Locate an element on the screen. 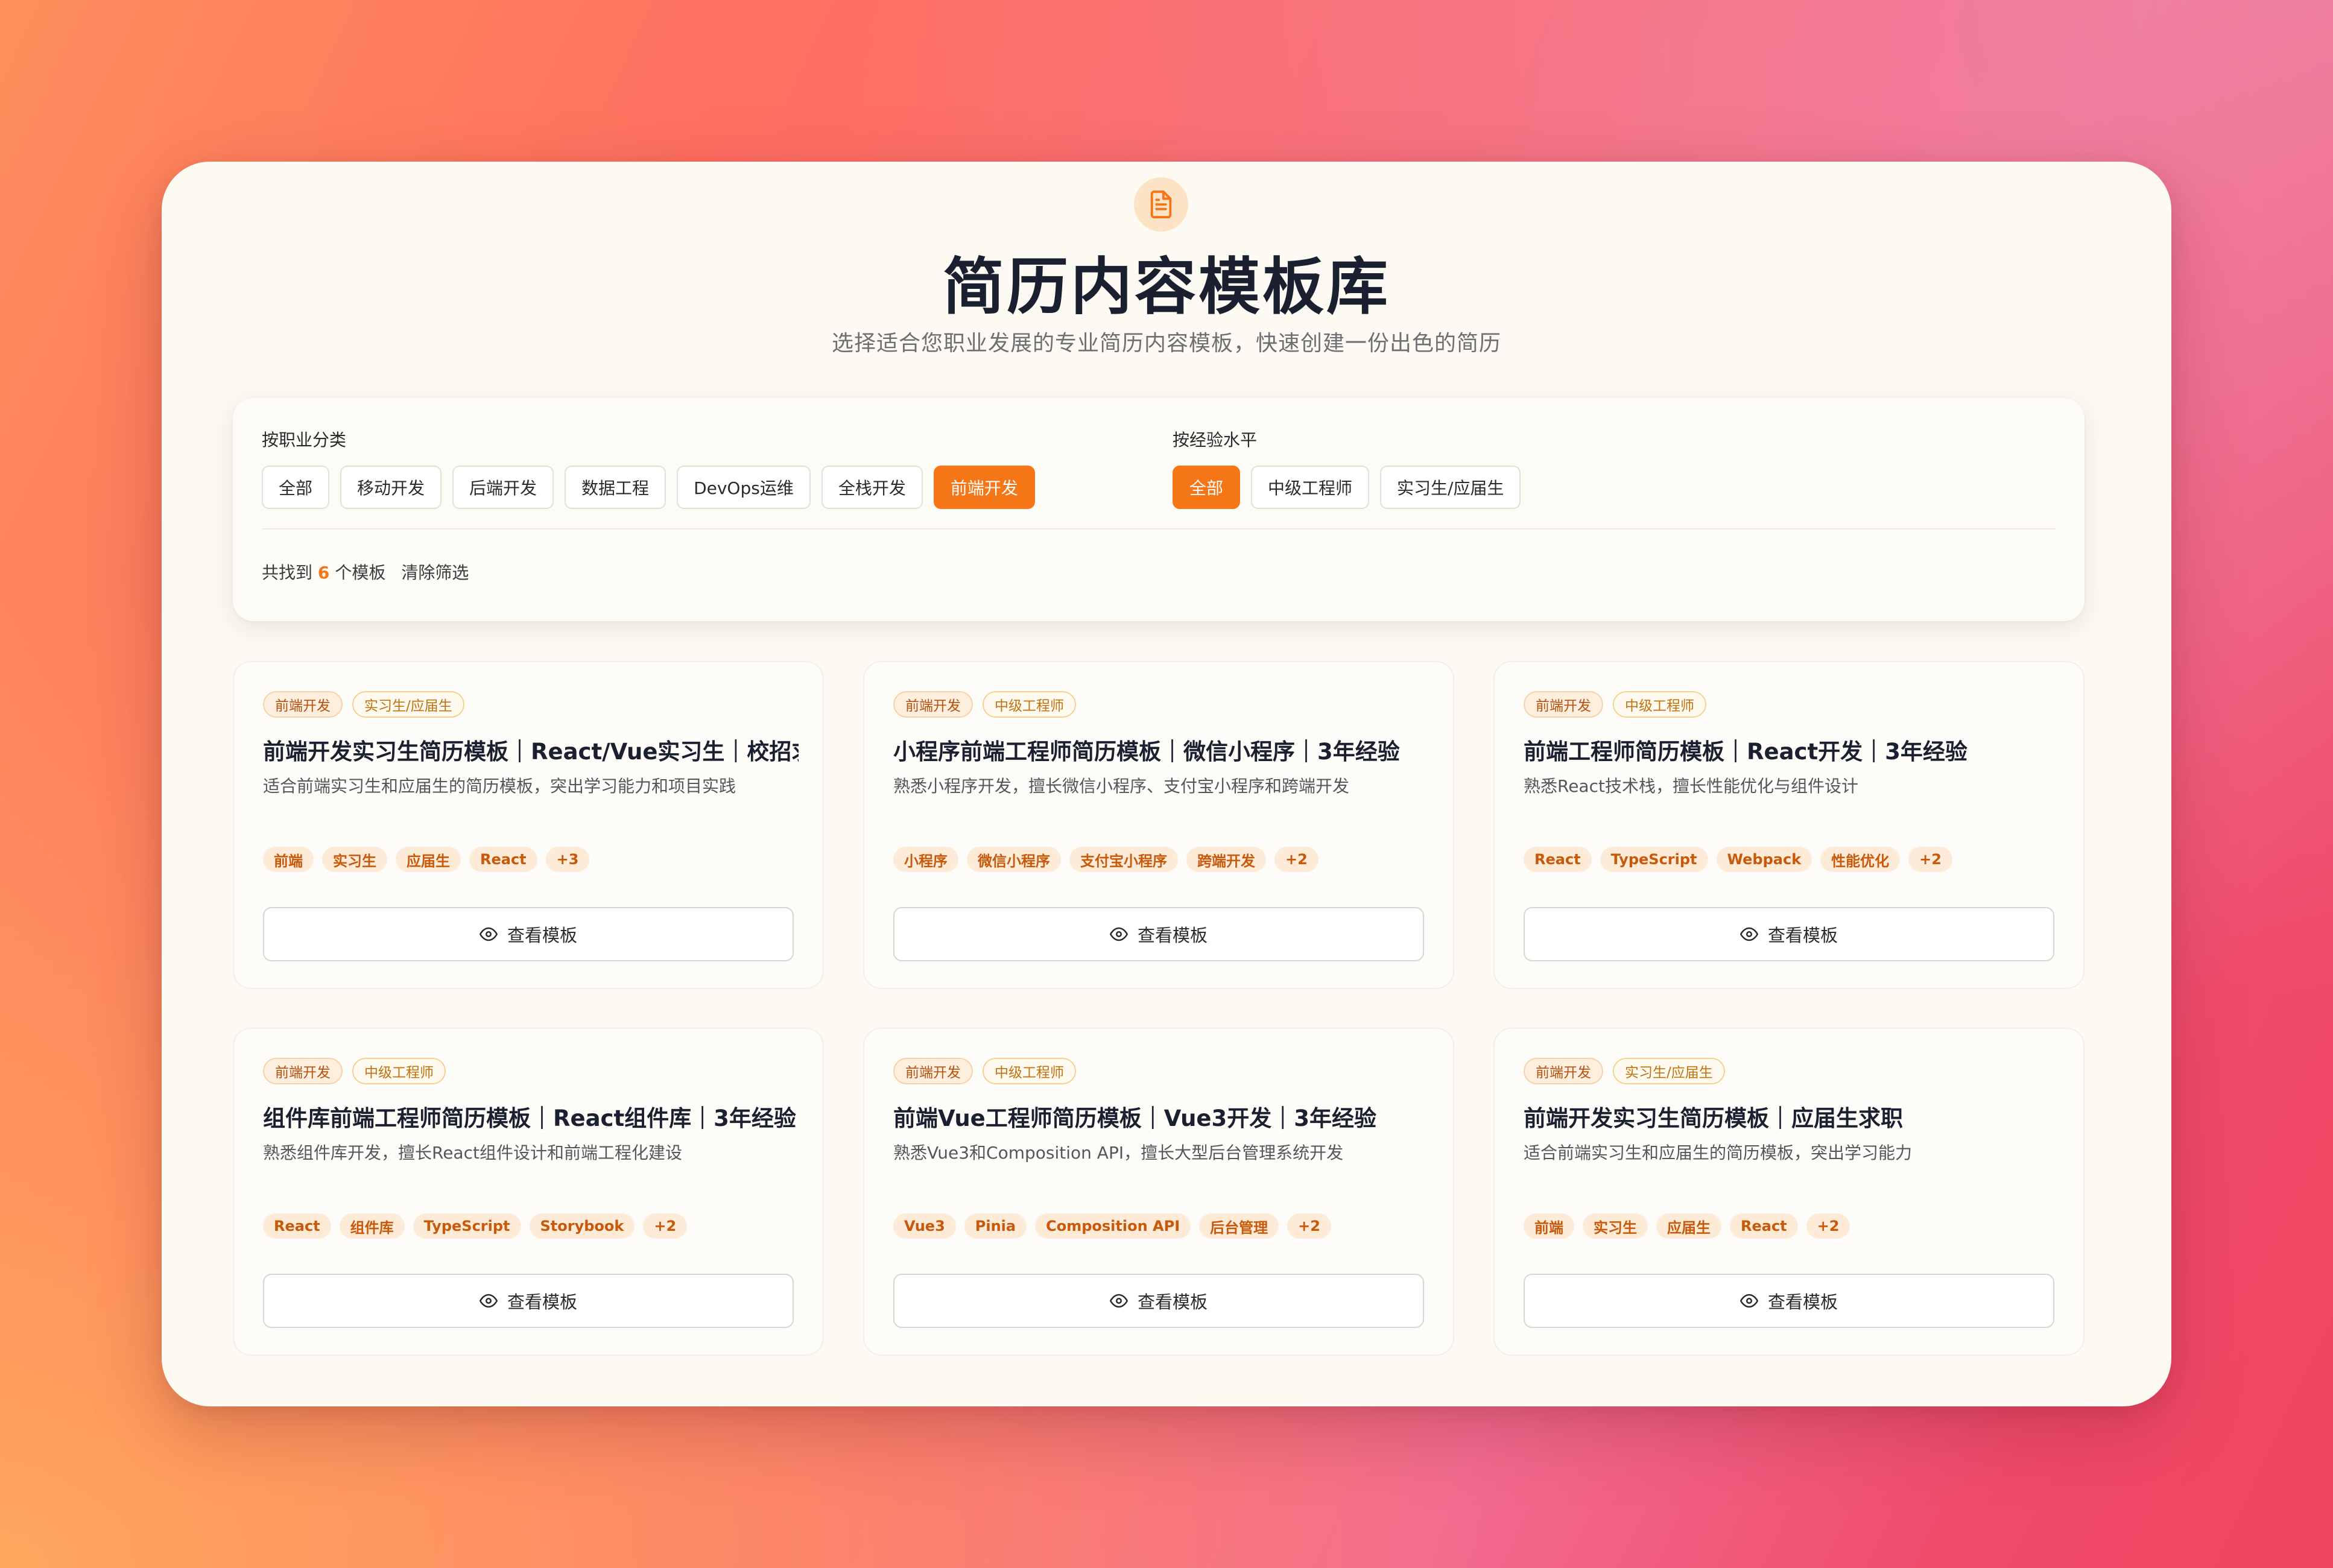  career-filter-data: 数据工程 is located at coordinates (615, 487).